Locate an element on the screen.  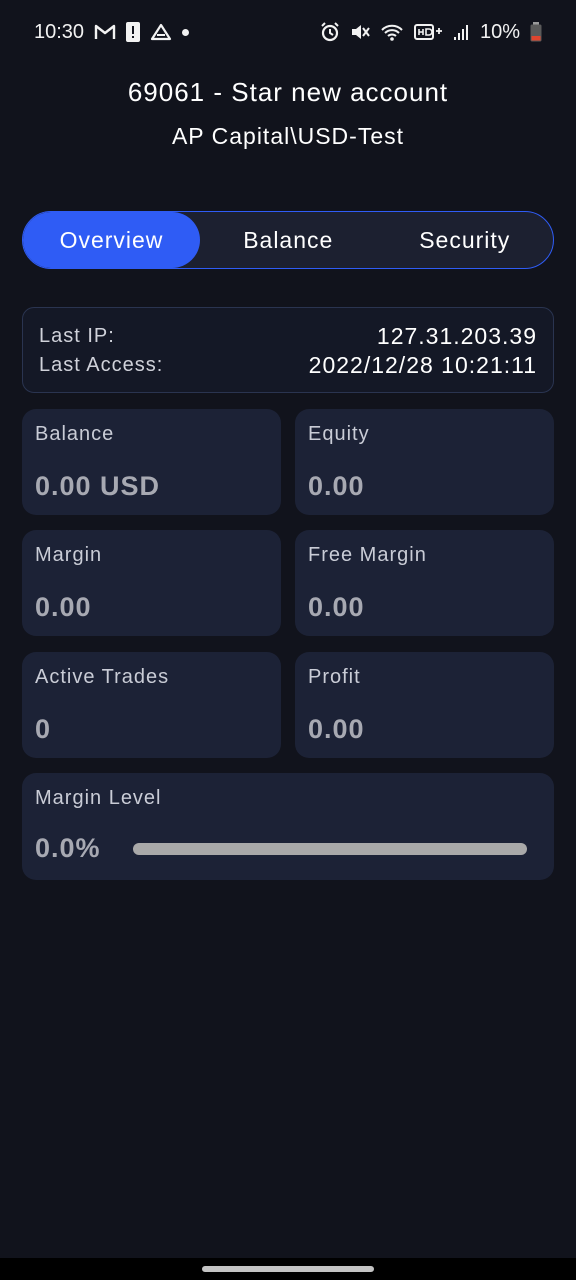
last-ip-label: Last IP: is located at coordinates (77, 336).